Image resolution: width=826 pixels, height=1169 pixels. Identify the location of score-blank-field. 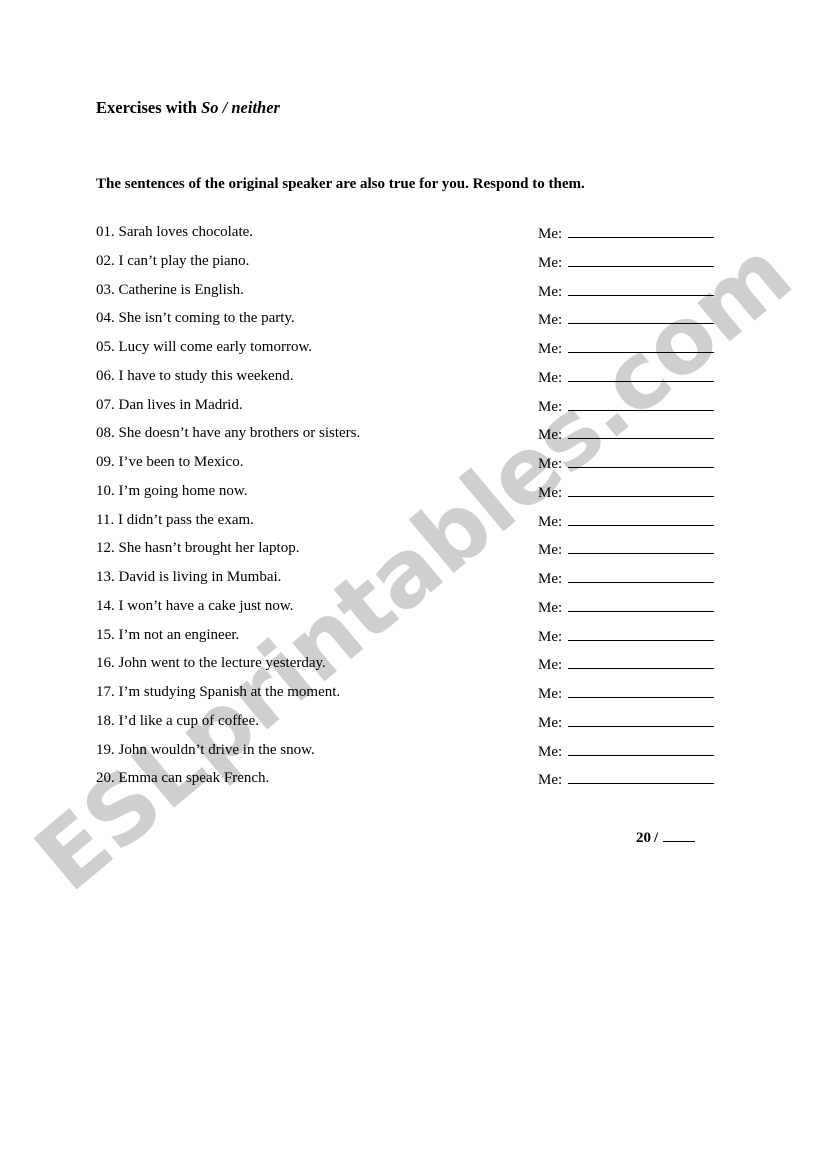
(679, 835).